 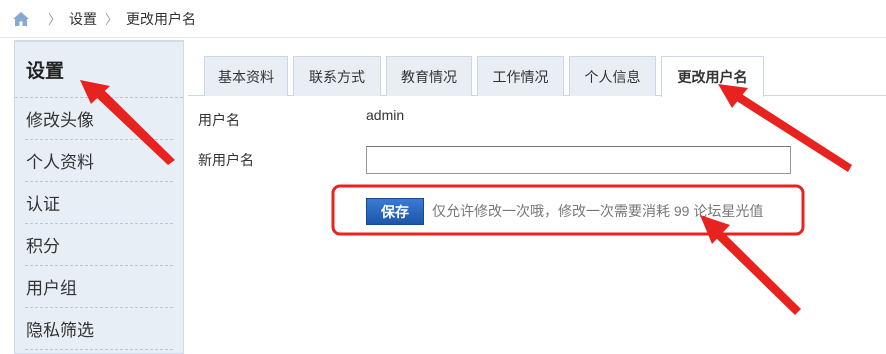 What do you see at coordinates (337, 76) in the screenshot?
I see `tab-contact: 联系方式` at bounding box center [337, 76].